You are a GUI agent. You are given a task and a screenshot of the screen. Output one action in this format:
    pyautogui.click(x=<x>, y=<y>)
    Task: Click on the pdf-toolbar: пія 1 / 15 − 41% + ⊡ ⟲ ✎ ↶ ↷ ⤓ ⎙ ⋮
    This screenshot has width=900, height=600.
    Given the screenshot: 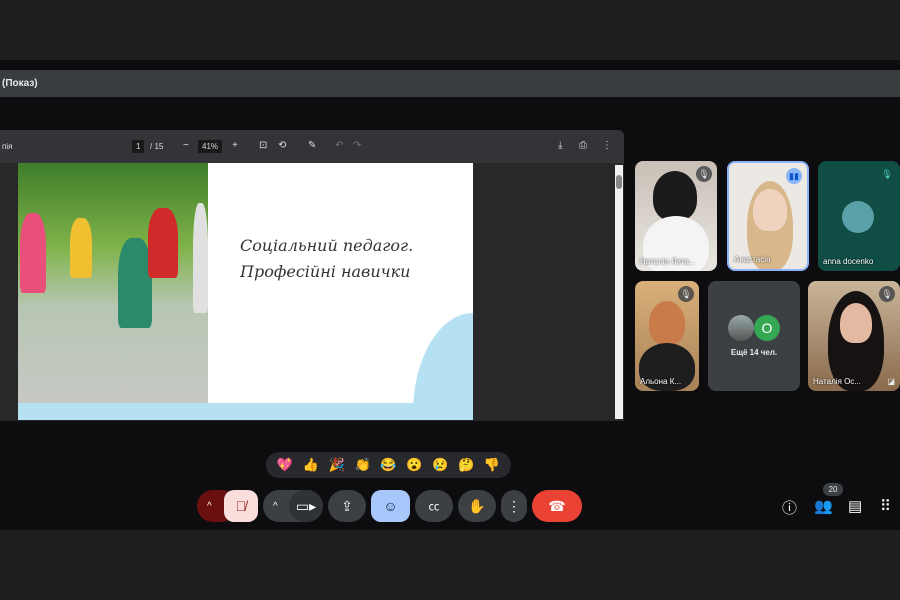 What is the action you would take?
    pyautogui.click(x=312, y=146)
    